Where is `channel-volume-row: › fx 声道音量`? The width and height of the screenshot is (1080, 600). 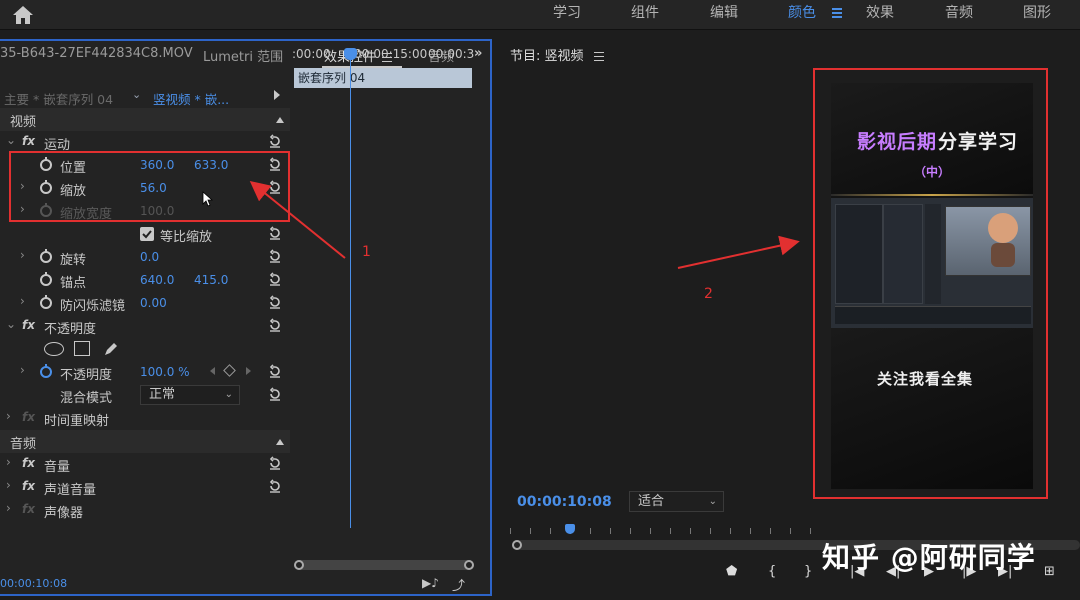
channel-volume-row: › fx 声道音量 is located at coordinates (145, 487).